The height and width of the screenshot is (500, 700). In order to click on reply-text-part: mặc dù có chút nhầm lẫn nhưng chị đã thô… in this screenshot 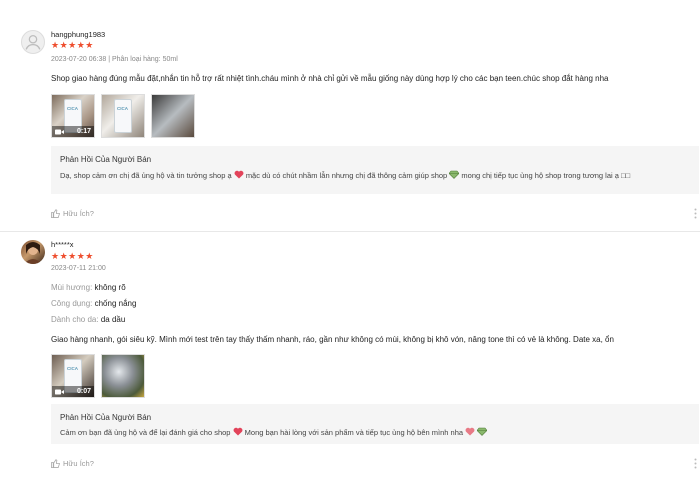, I will do `click(346, 175)`.